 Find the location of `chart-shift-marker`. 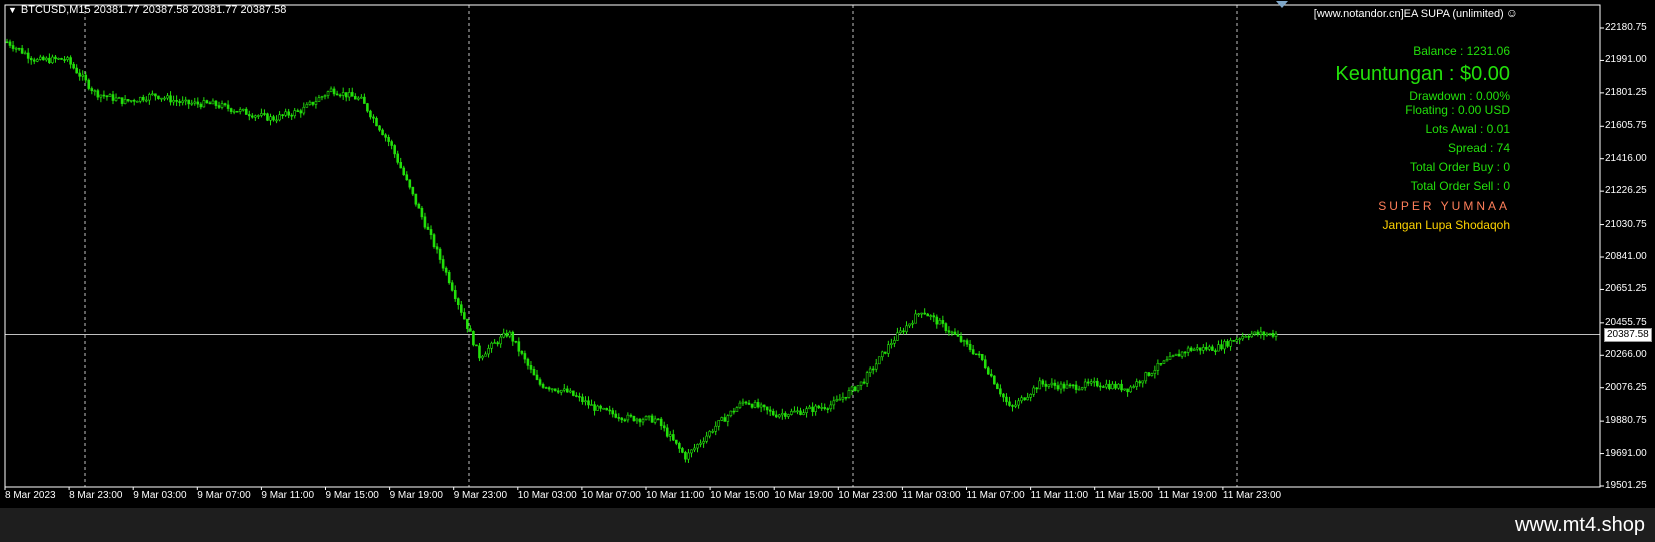

chart-shift-marker is located at coordinates (1282, 4).